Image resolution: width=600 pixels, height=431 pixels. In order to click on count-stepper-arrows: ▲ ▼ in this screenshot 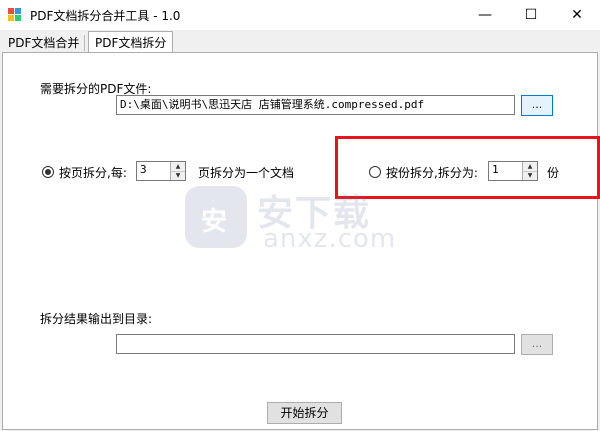, I will do `click(529, 171)`.